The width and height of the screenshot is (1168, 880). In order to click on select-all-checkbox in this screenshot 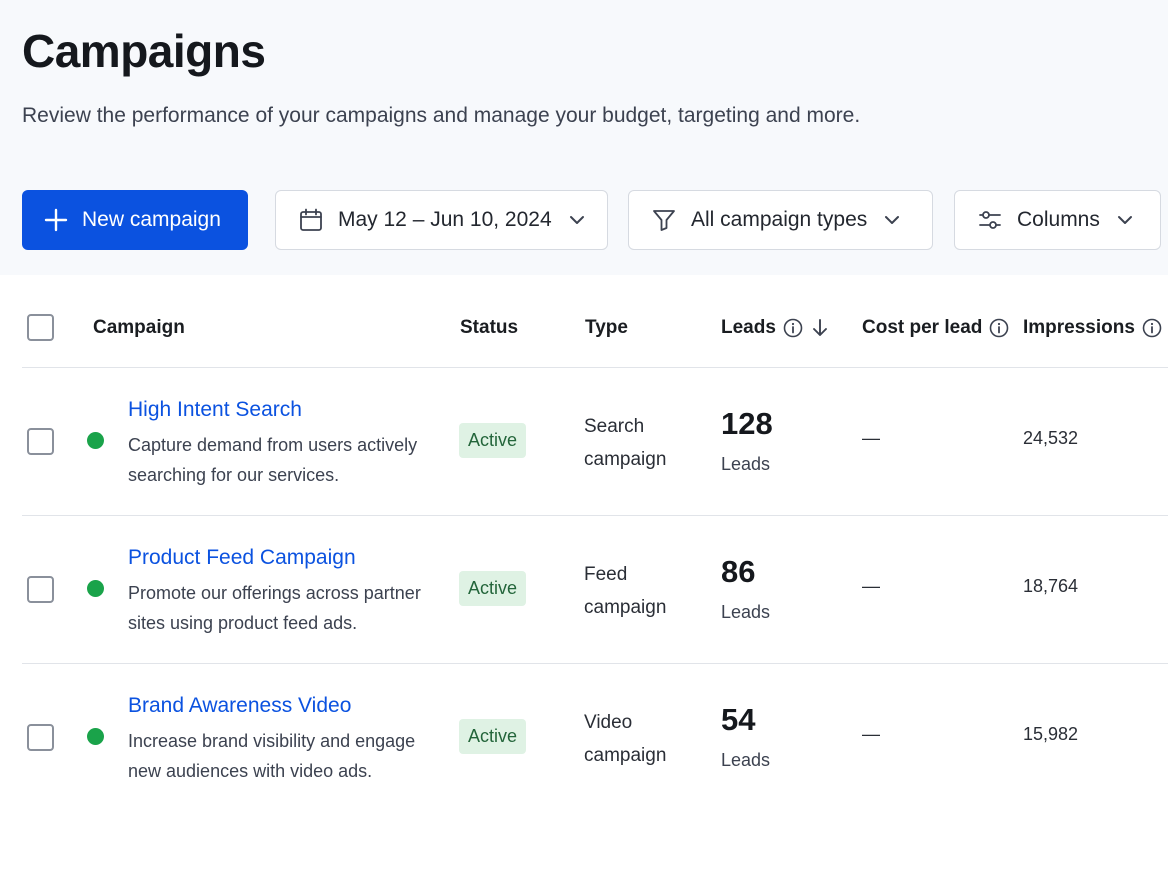, I will do `click(40, 327)`.